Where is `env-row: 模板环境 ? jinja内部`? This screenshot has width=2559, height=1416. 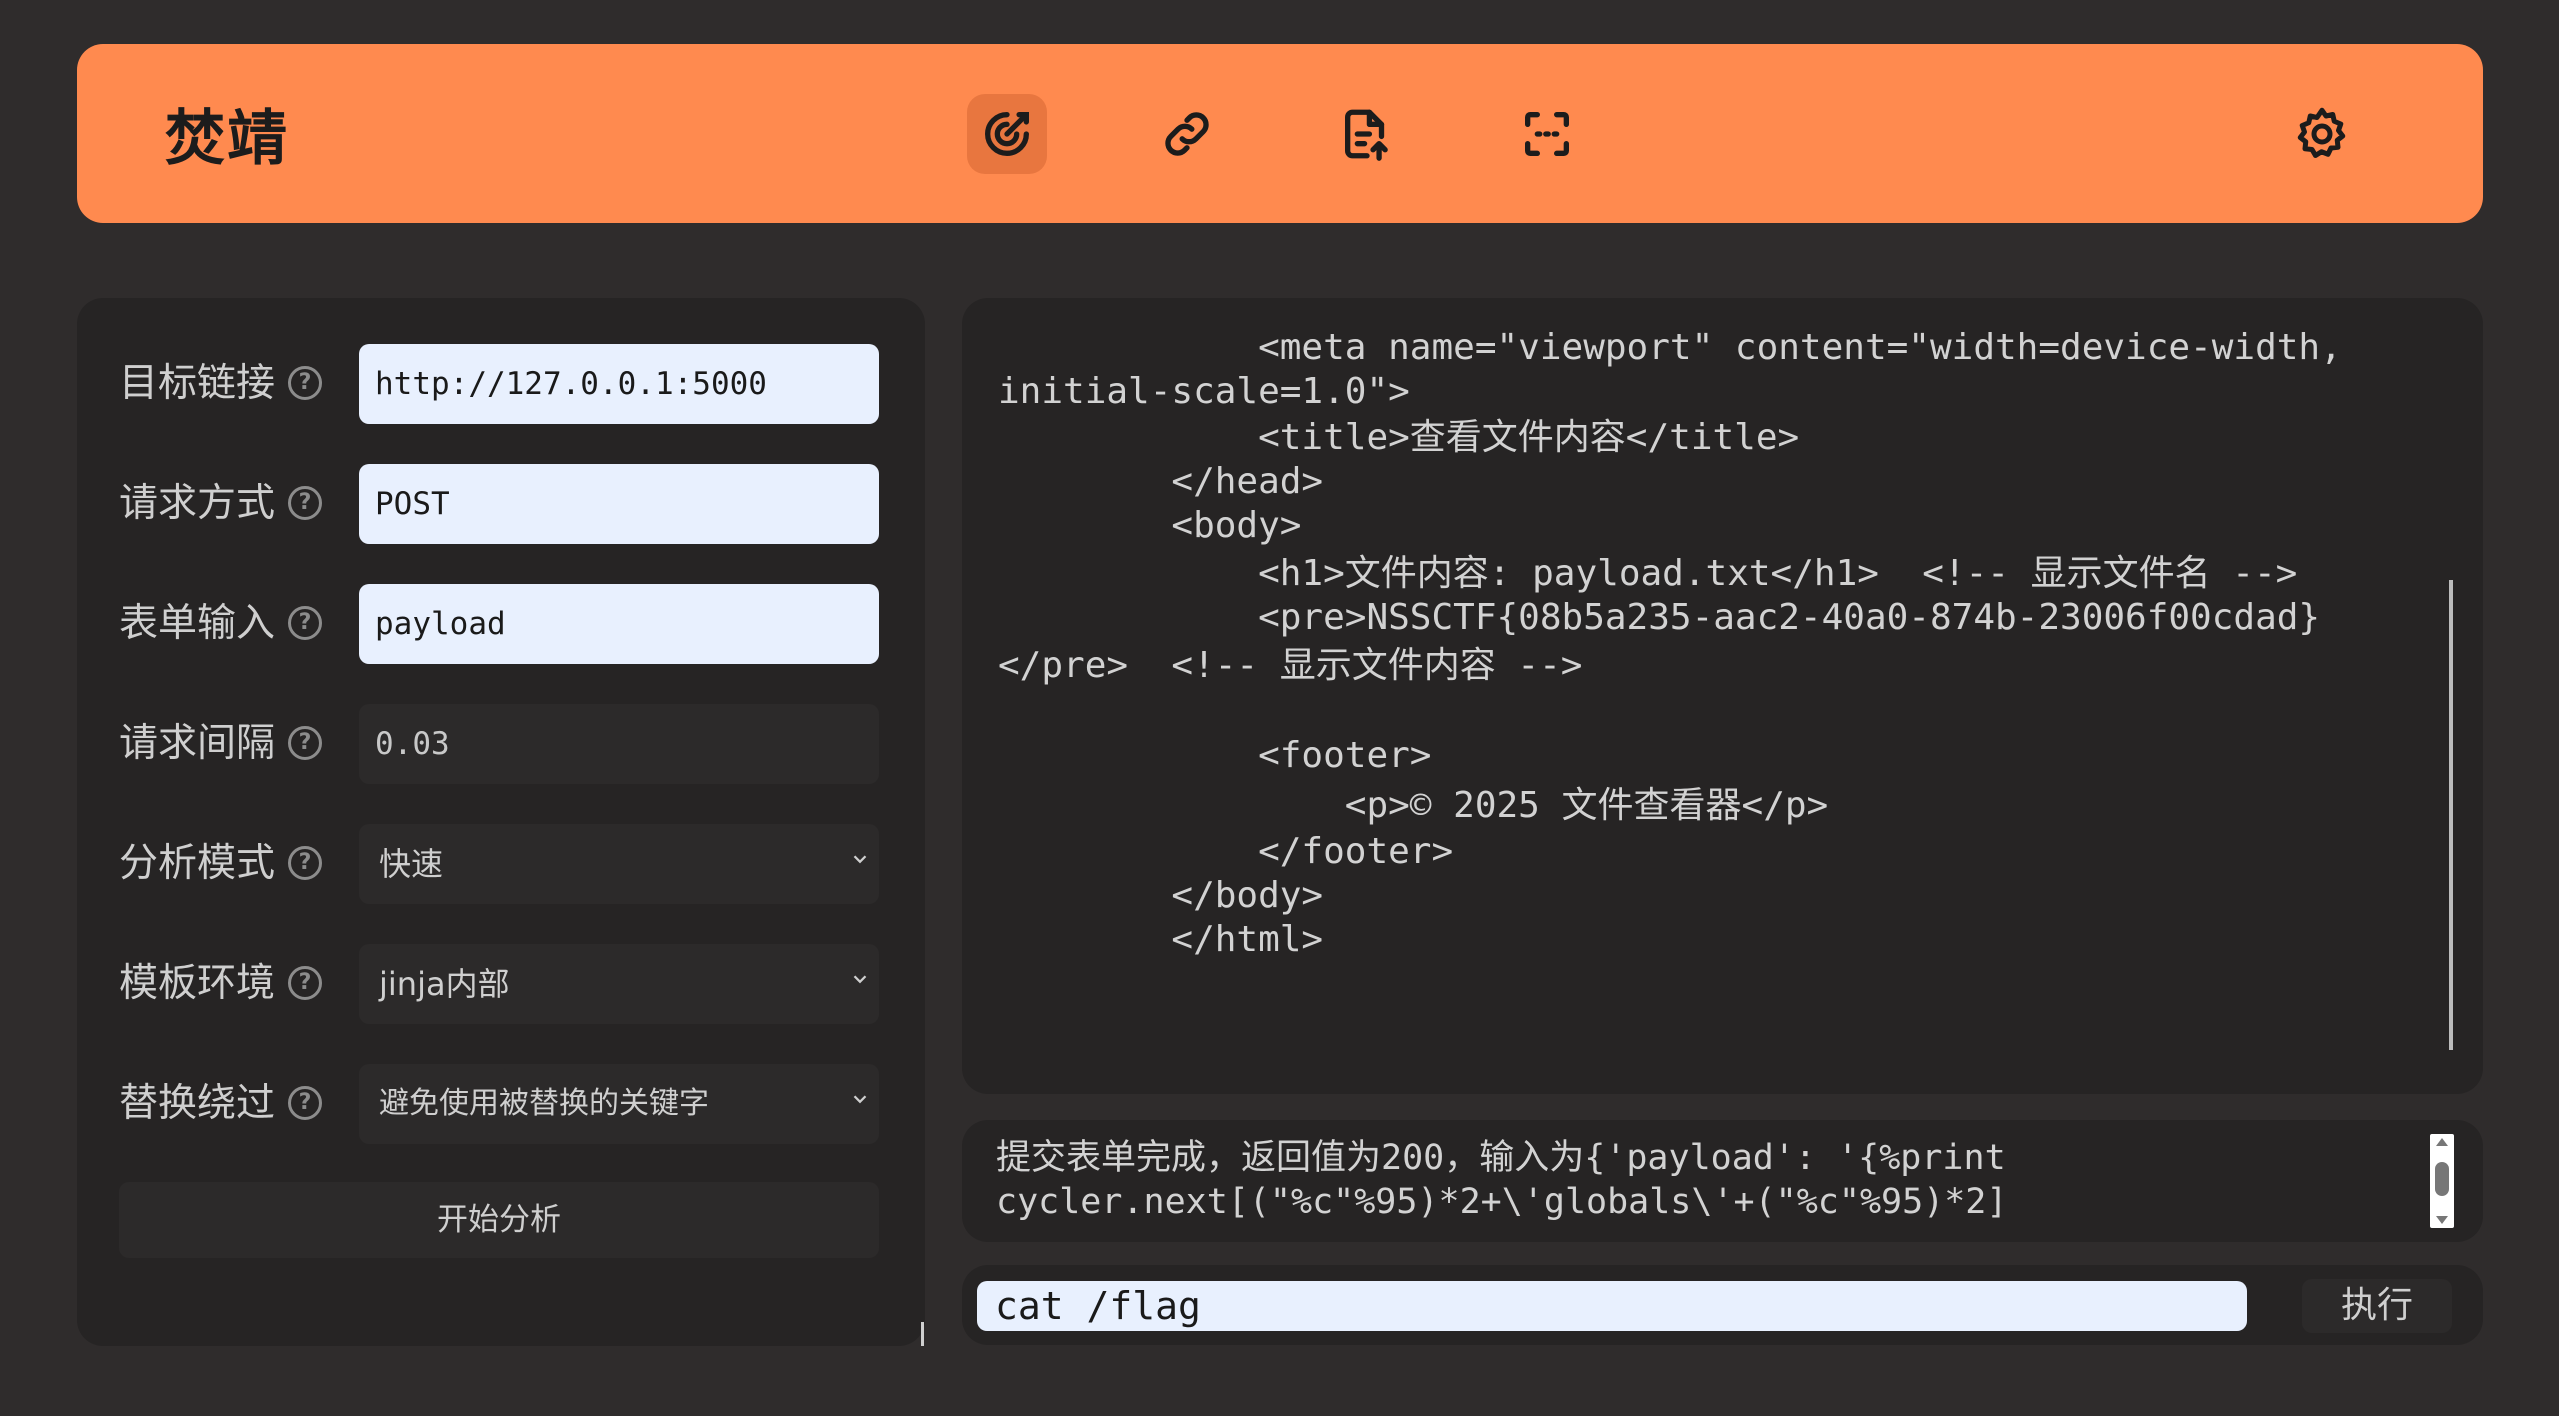 env-row: 模板环境 ? jinja内部 is located at coordinates (504, 984).